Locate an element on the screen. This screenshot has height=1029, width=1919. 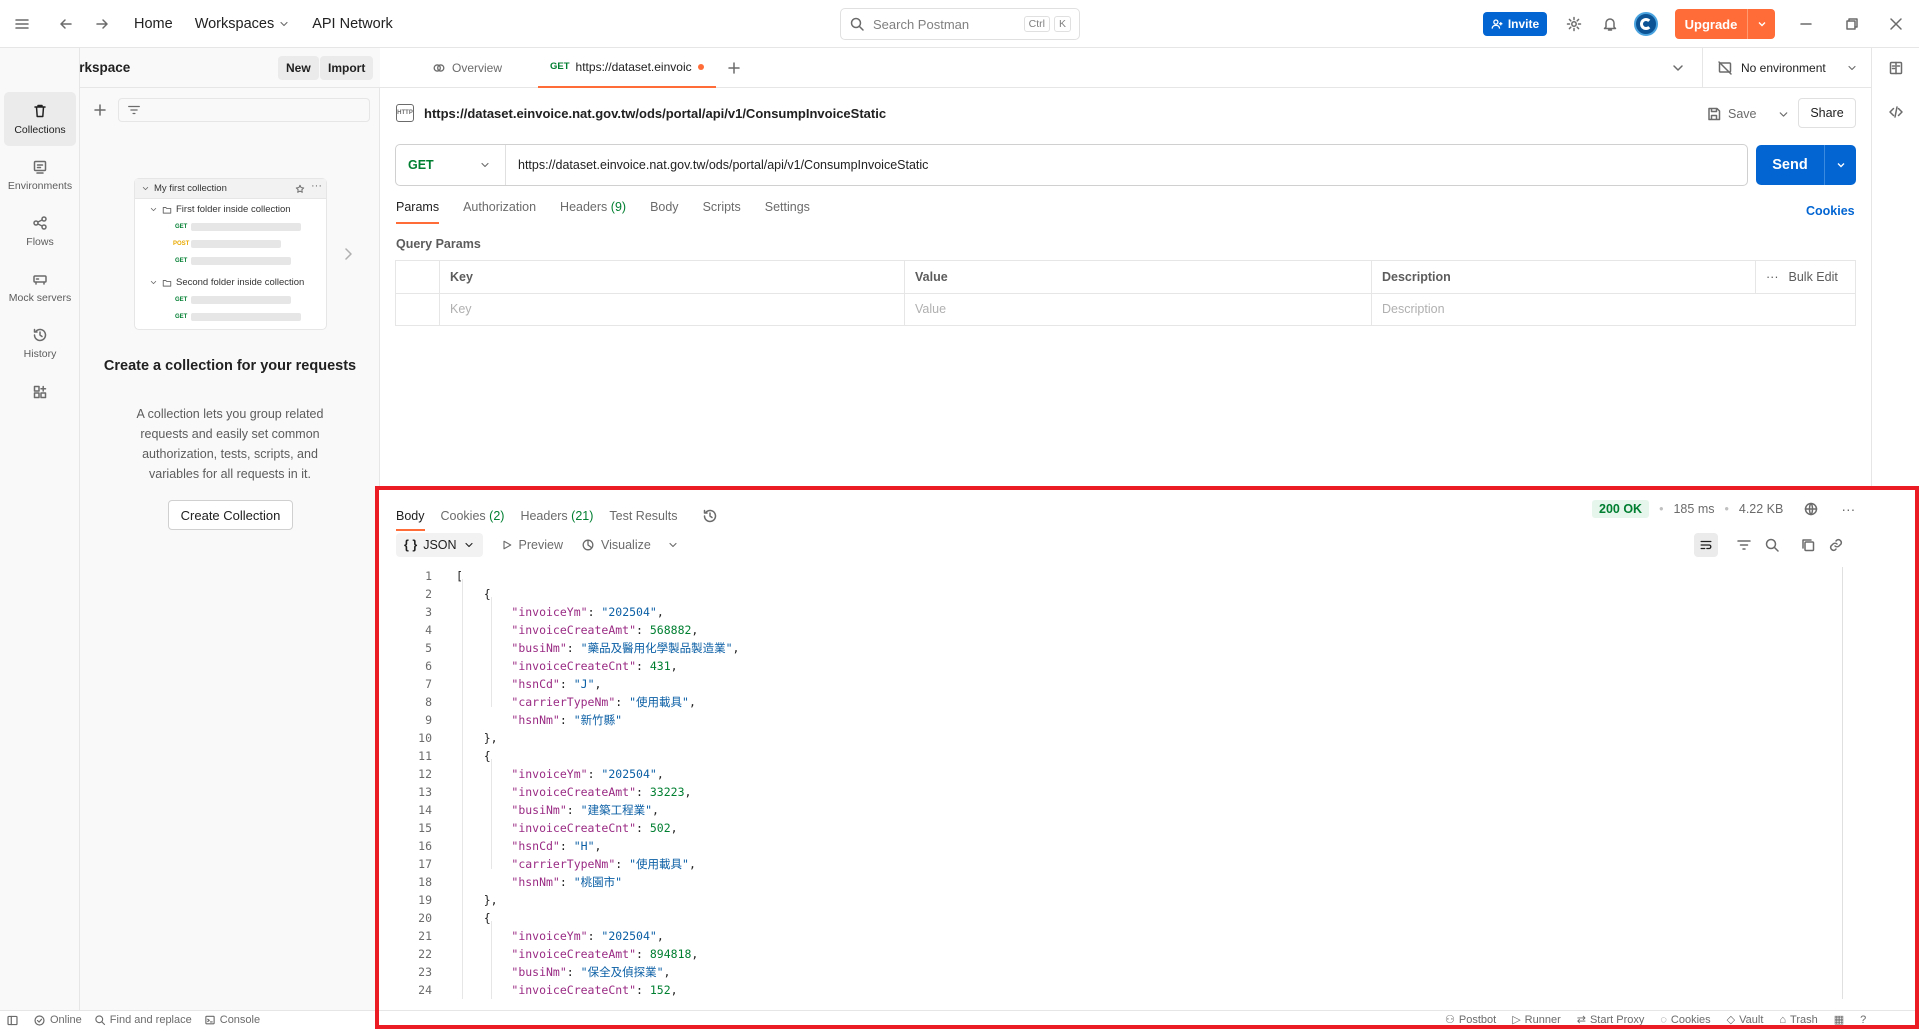
documentation-icon is located at coordinates (1896, 68).